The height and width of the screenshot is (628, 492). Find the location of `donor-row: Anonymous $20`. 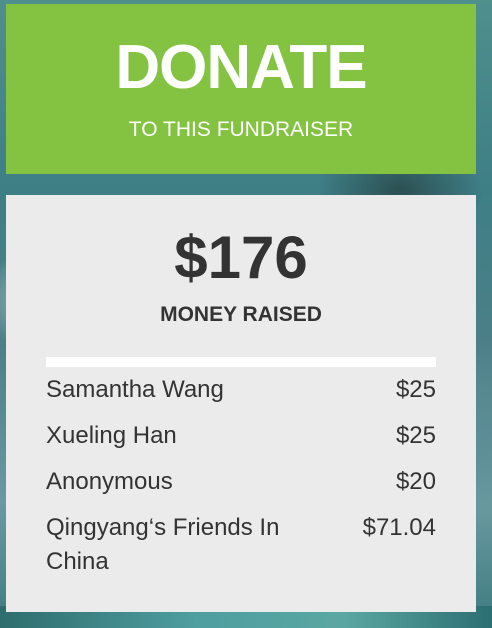

donor-row: Anonymous $20 is located at coordinates (241, 482).